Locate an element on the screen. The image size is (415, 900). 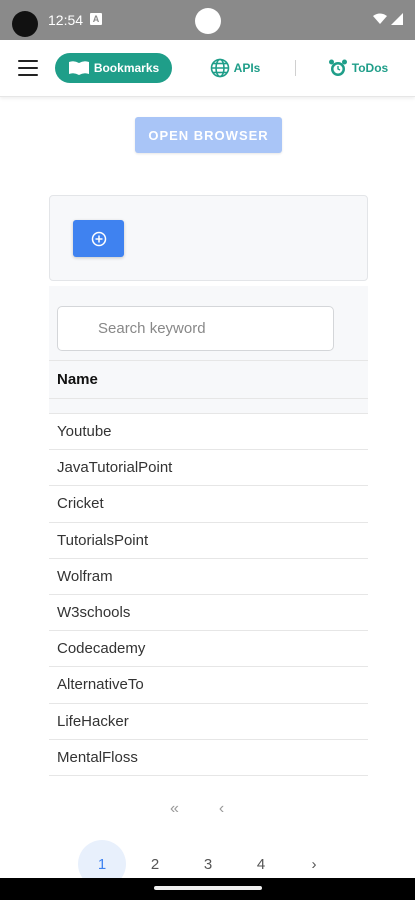
pagination-nav: « ‹ is located at coordinates (197, 809).